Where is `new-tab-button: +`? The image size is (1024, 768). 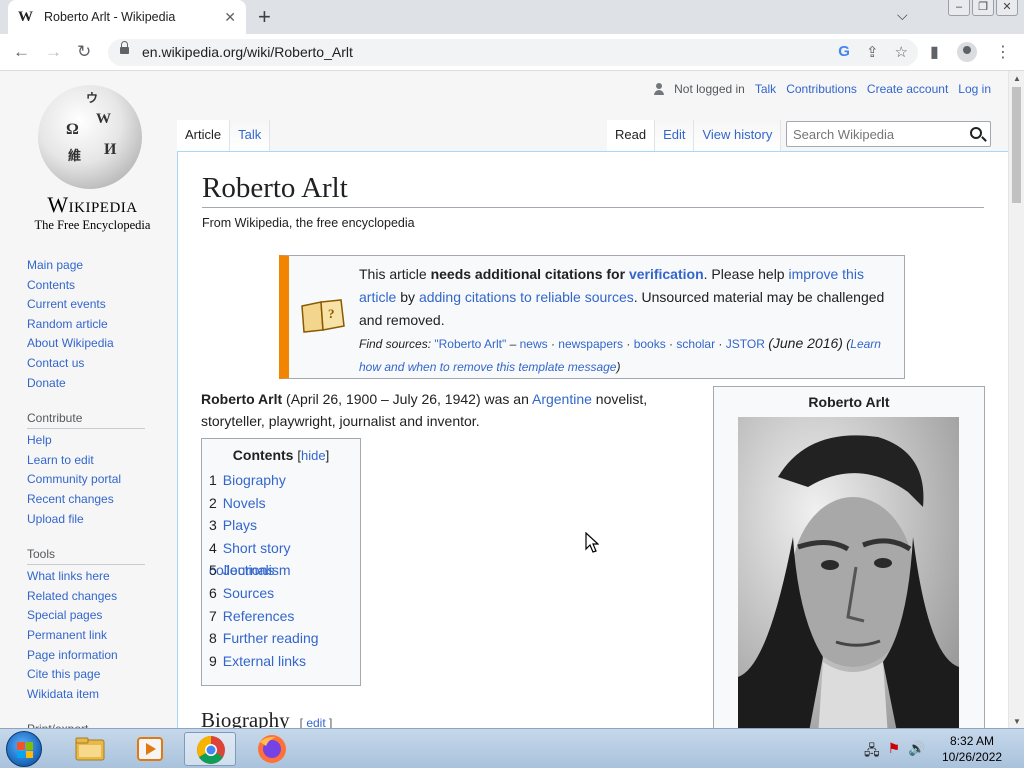 new-tab-button: + is located at coordinates (264, 17).